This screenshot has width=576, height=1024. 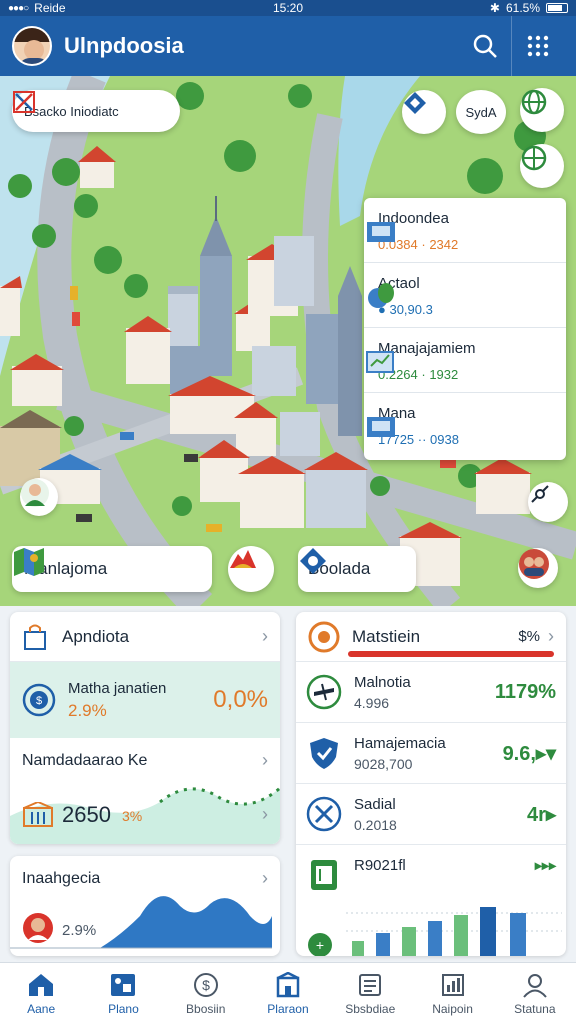 What do you see at coordinates (431, 637) in the screenshot?
I see `card-header: Matstiein $% ›` at bounding box center [431, 637].